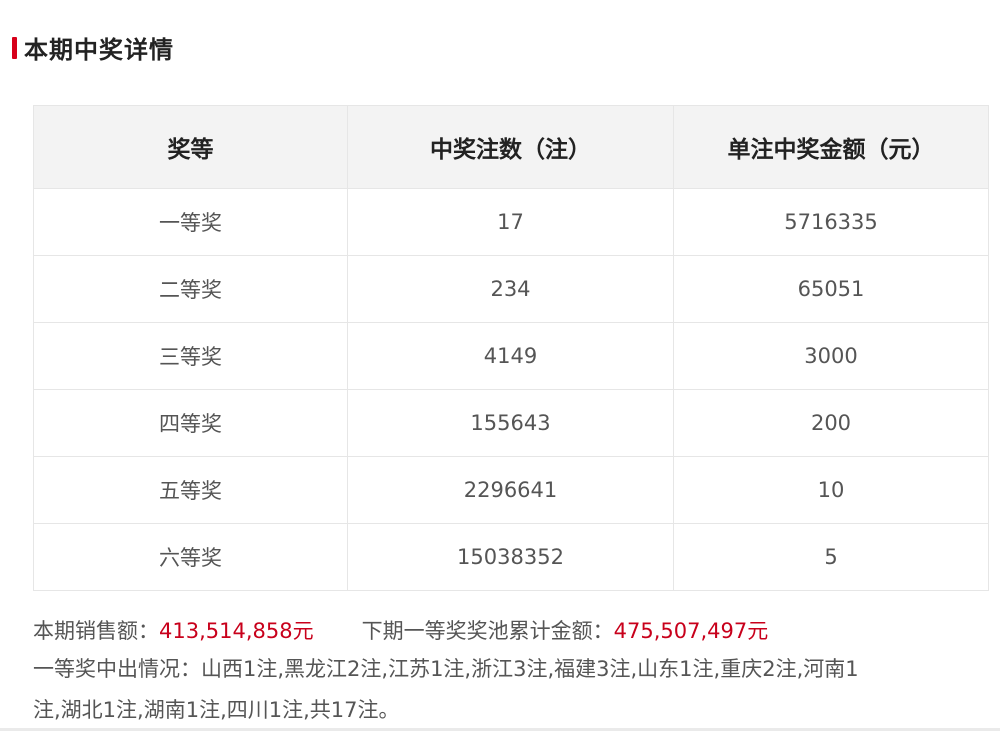 This screenshot has height=731, width=1000. I want to click on prize-amount-cell: 3000, so click(831, 356).